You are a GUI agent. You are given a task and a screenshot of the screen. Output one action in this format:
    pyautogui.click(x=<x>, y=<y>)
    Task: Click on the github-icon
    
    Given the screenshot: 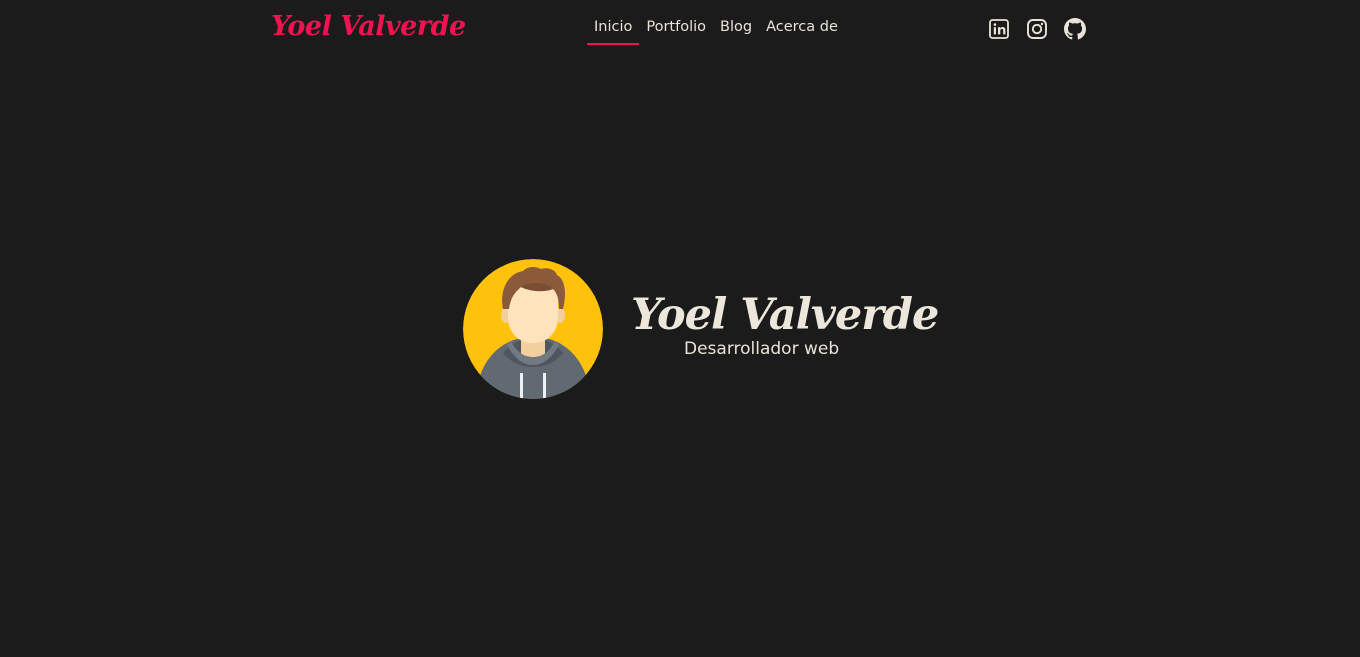 What is the action you would take?
    pyautogui.click(x=1075, y=29)
    